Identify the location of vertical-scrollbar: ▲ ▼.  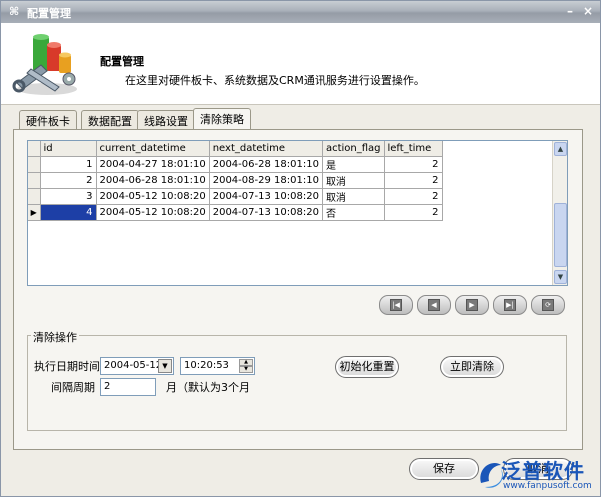
(559, 213).